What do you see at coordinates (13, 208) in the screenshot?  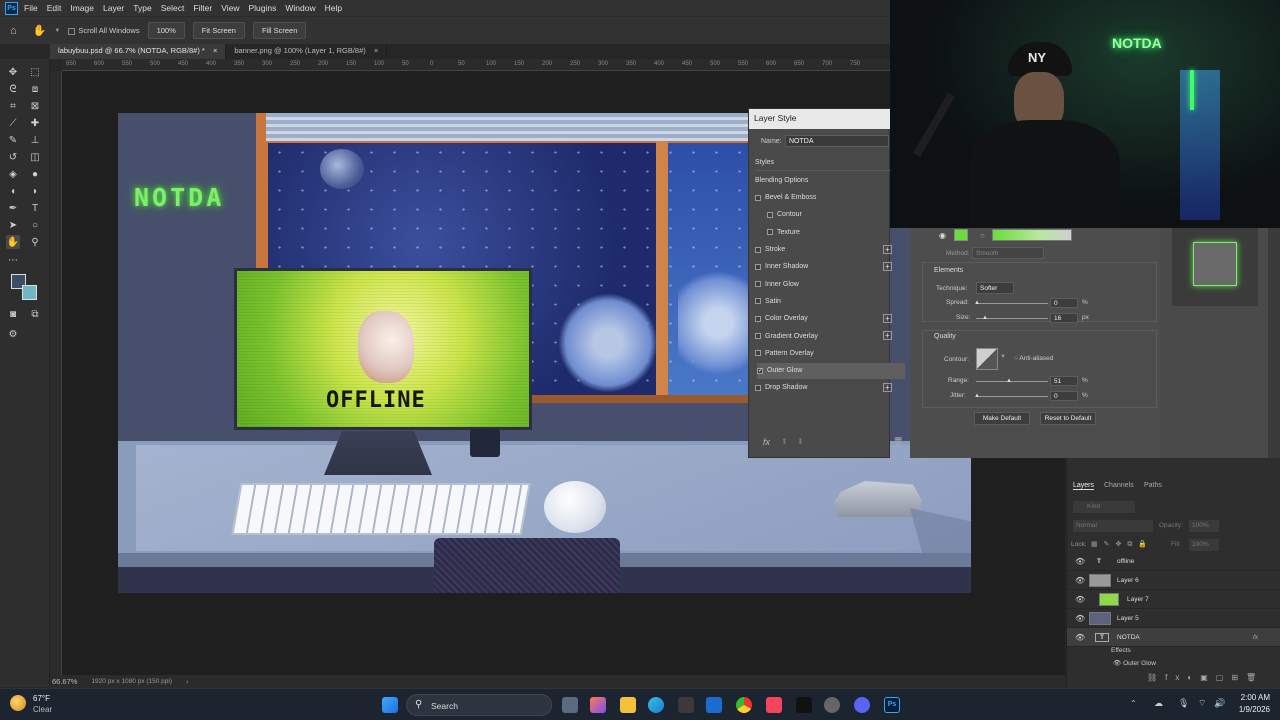 I see `pen-tool-icon: ✒` at bounding box center [13, 208].